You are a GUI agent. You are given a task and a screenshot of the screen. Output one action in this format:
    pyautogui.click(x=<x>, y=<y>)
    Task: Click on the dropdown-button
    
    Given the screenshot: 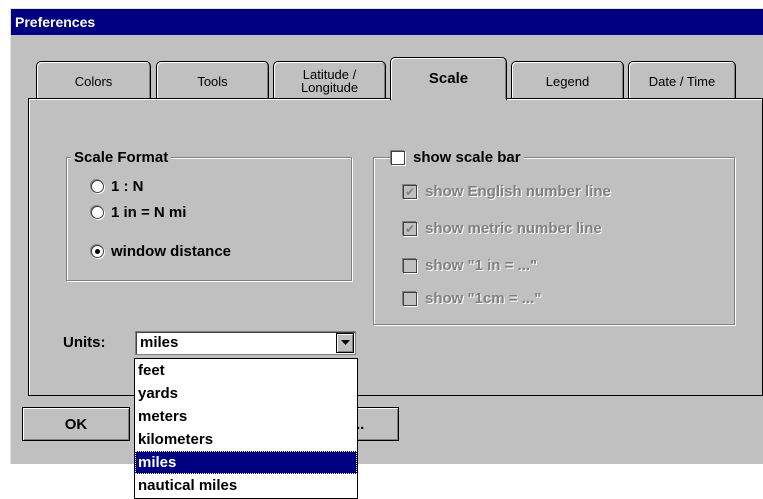 What is the action you would take?
    pyautogui.click(x=345, y=343)
    